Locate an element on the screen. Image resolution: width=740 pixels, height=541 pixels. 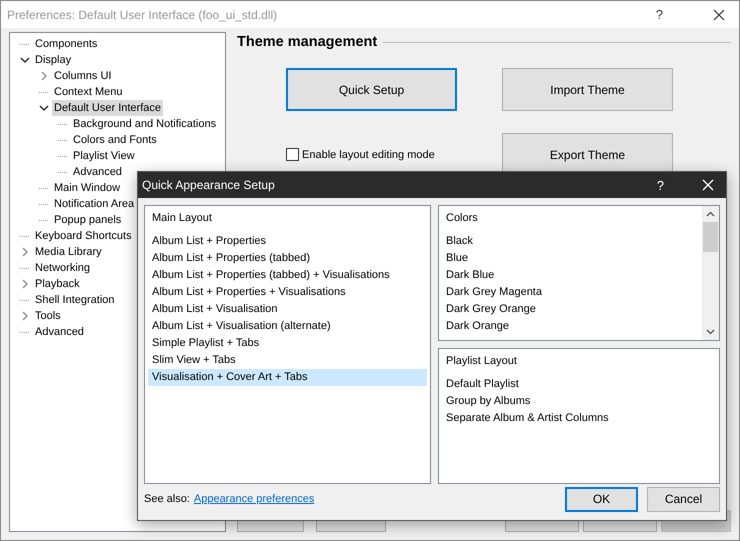
list-item: Album List + Visualisation is located at coordinates (287, 309).